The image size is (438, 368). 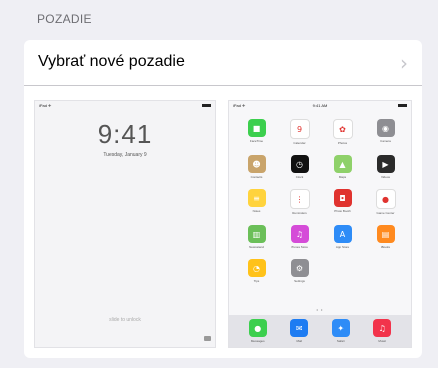 I want to click on app-label: Mail, so click(x=299, y=341).